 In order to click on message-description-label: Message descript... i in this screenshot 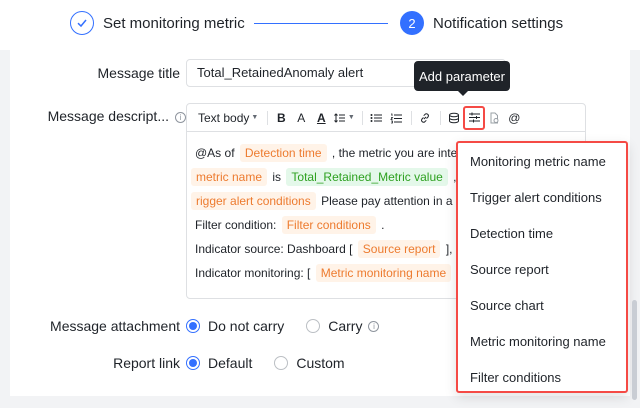, I will do `click(98, 116)`.